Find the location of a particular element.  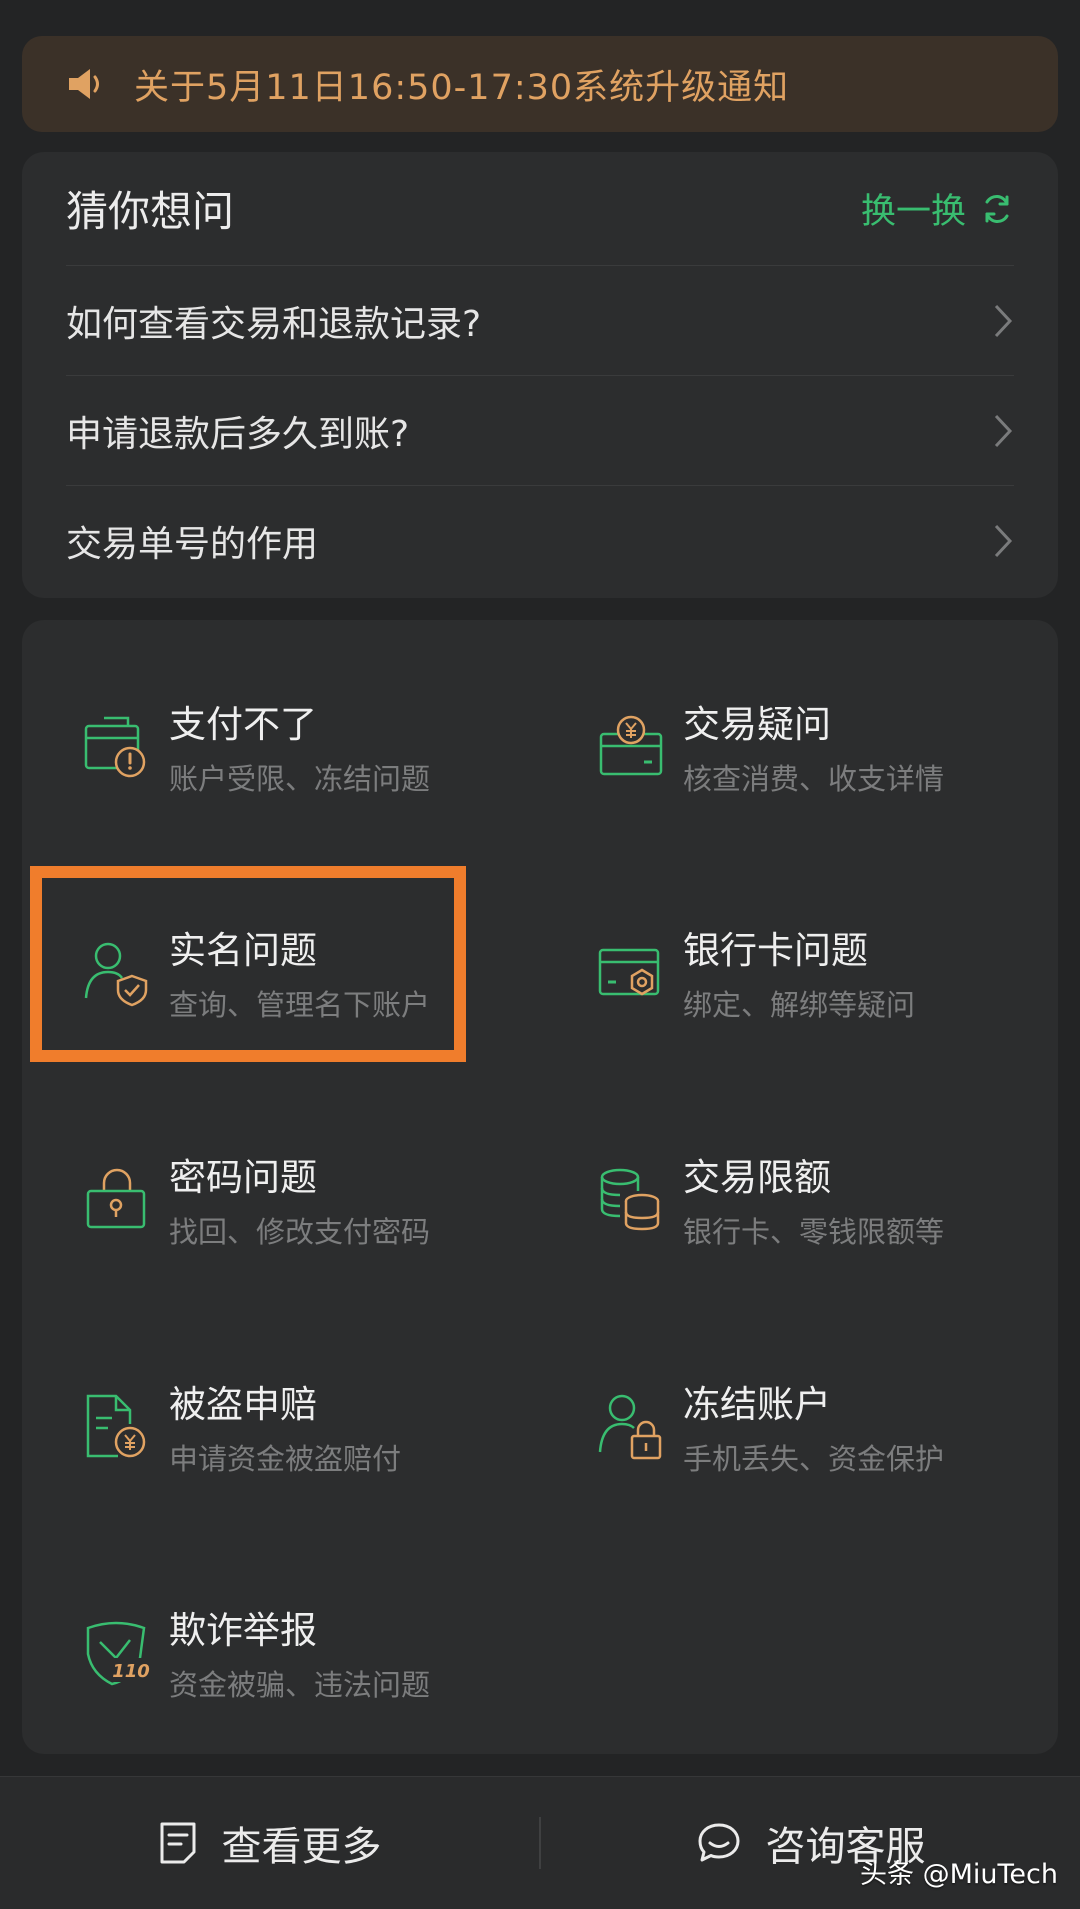

category-password: 密码问题 找回、修改支付密码 is located at coordinates (294, 1197).